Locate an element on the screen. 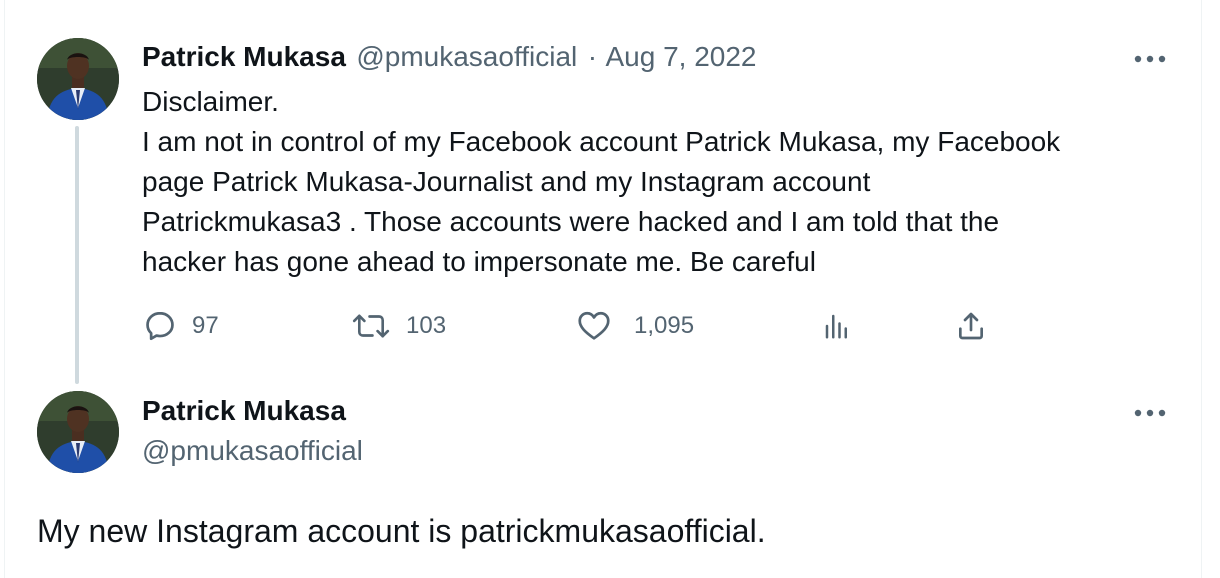 Image resolution: width=1220 pixels, height=578 pixels. like-button: 1,095 is located at coordinates (635, 326).